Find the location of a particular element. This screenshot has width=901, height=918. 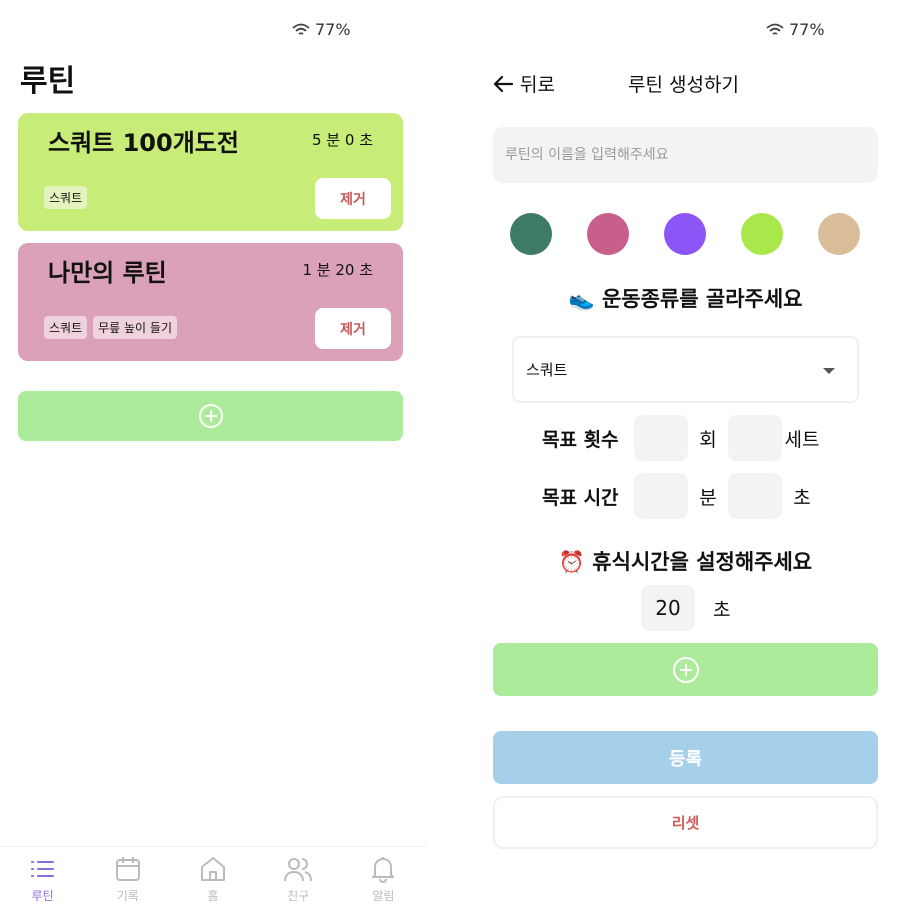

tag-list: 스쿼트 무릎 높이 들기 is located at coordinates (110, 327).